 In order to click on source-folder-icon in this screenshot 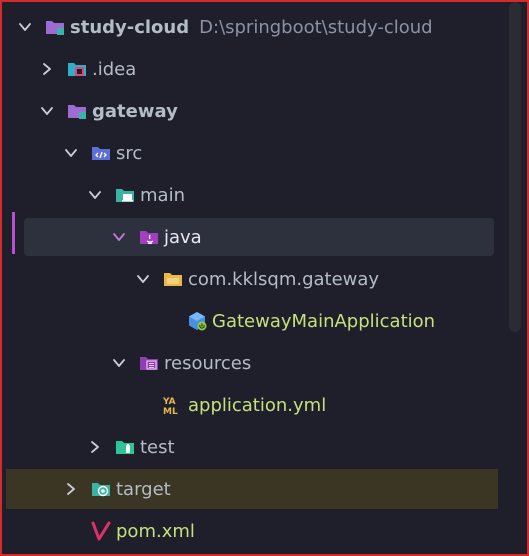, I will do `click(101, 153)`.